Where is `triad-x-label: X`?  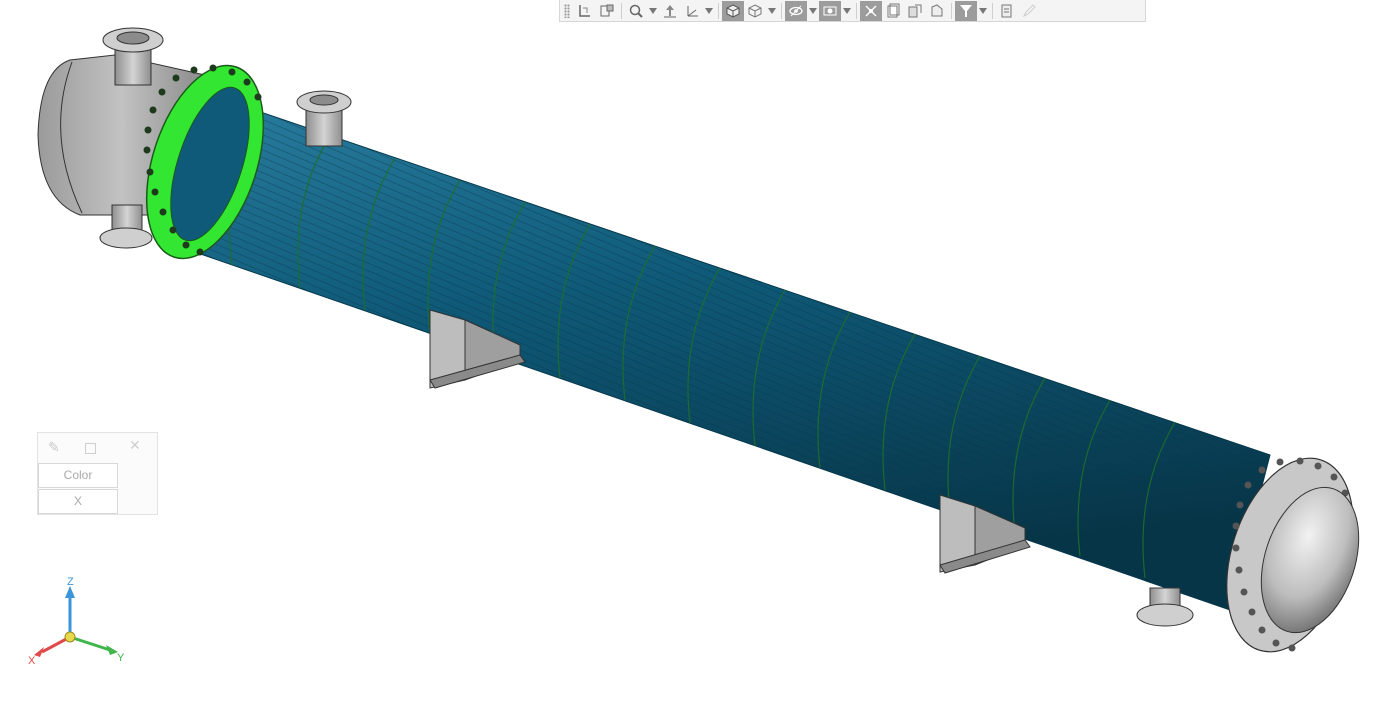 triad-x-label: X is located at coordinates (32, 661).